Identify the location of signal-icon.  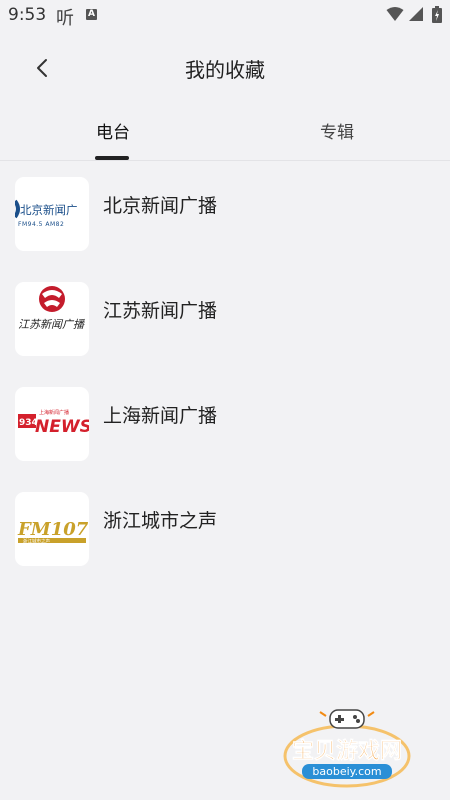
(416, 14).